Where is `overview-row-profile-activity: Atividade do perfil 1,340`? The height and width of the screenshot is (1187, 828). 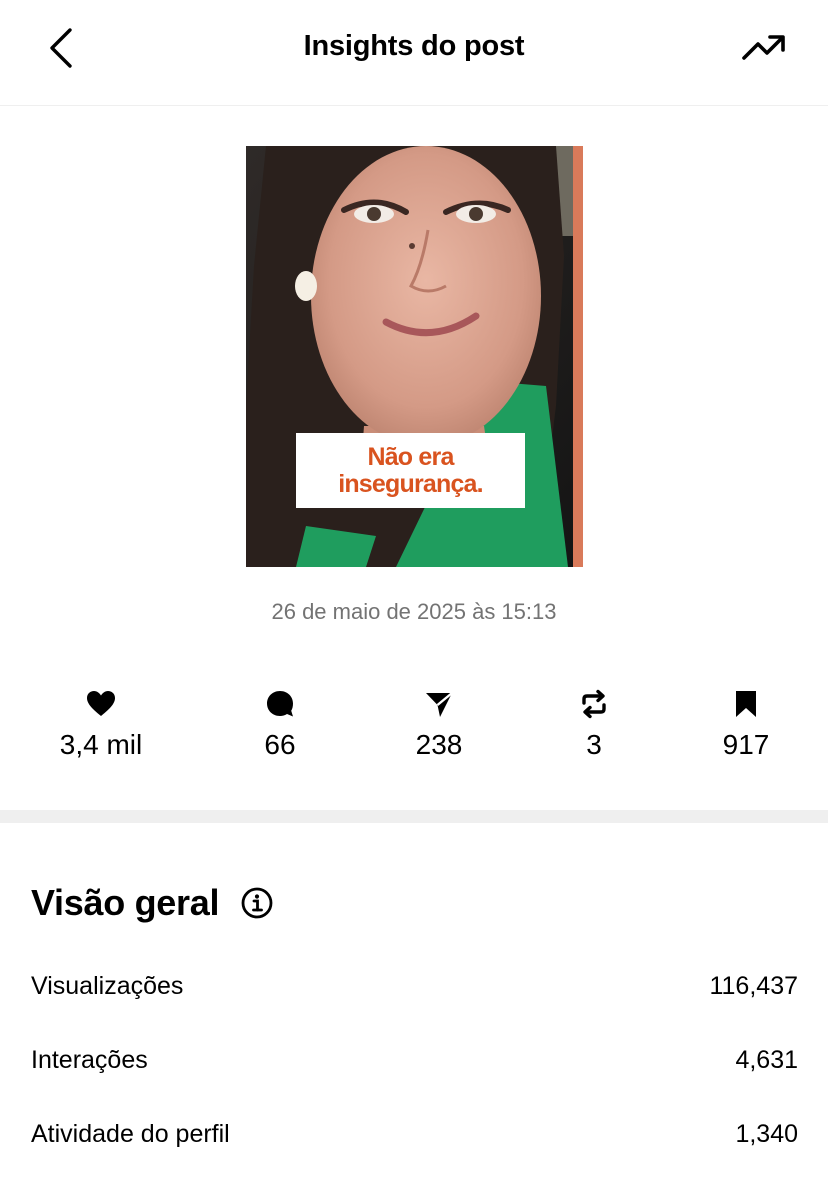
overview-row-profile-activity: Atividade do perfil 1,340 is located at coordinates (414, 1140).